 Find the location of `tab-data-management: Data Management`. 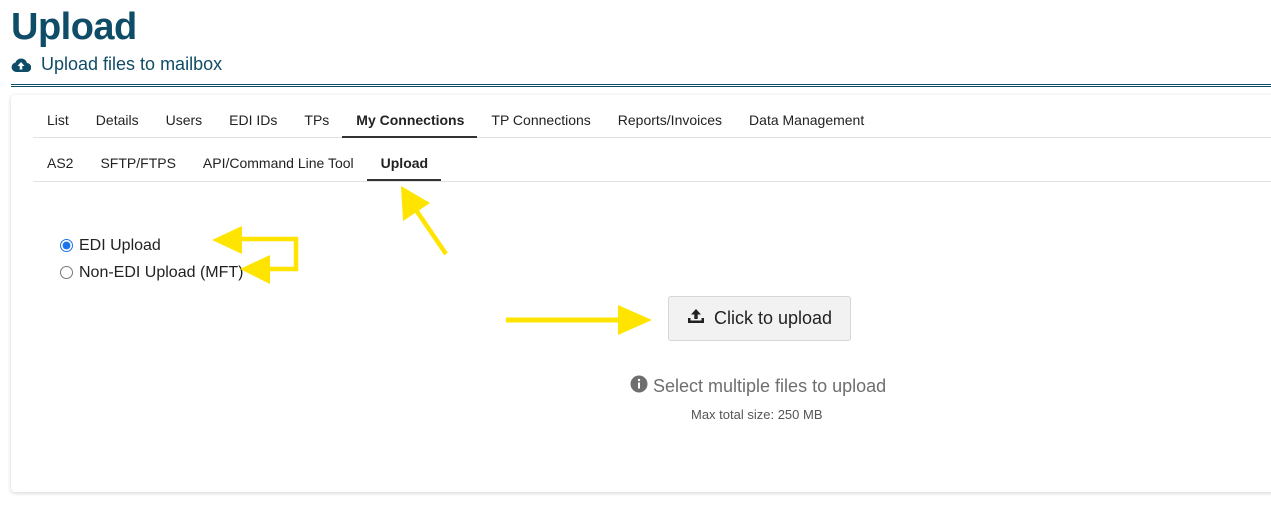

tab-data-management: Data Management is located at coordinates (806, 123).